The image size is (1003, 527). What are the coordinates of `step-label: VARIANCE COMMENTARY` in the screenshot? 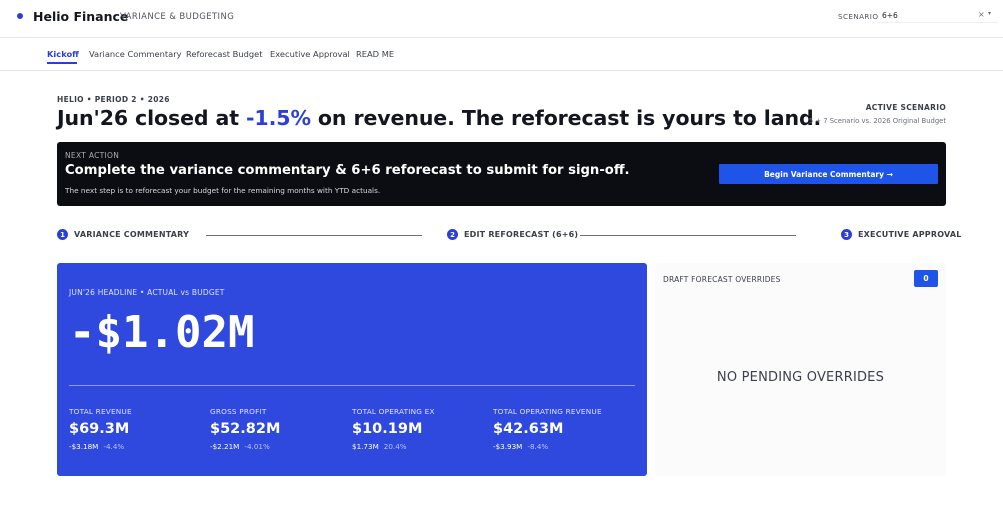 It's located at (132, 234).